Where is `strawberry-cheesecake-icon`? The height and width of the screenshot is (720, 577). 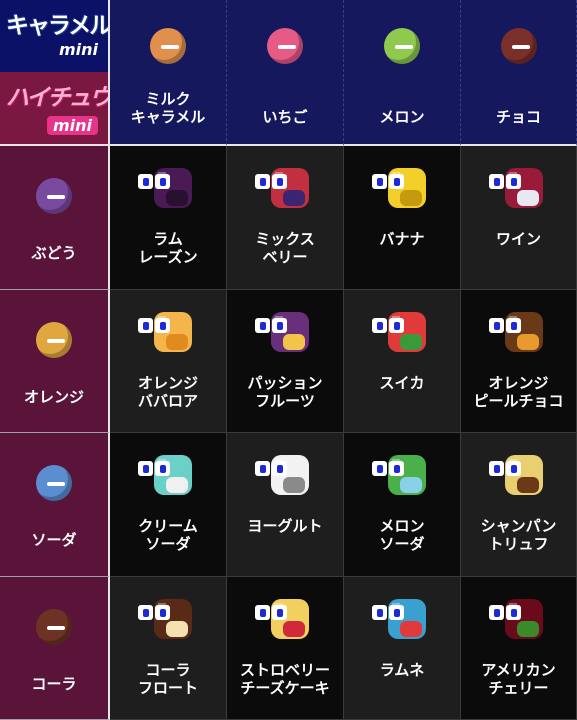
strawberry-cheesecake-icon is located at coordinates (285, 621).